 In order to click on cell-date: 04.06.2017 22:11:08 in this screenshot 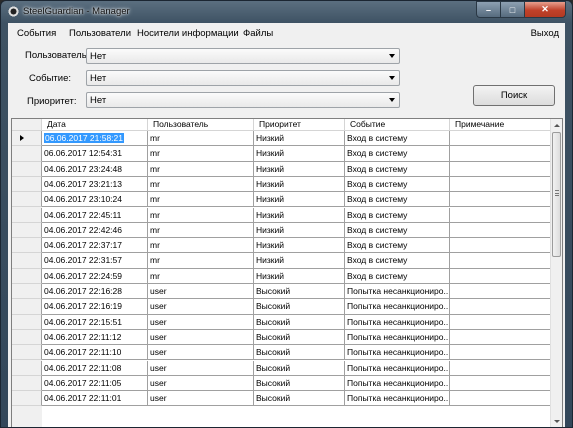, I will do `click(95, 368)`.